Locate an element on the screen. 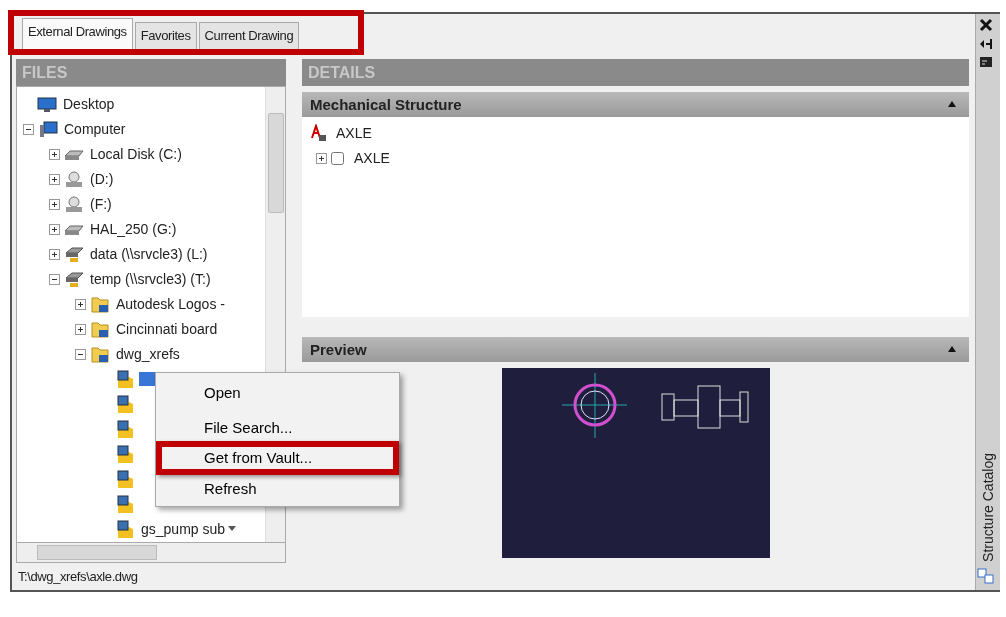 The height and width of the screenshot is (617, 1006). section-title: Mechanical Structure is located at coordinates (386, 104).